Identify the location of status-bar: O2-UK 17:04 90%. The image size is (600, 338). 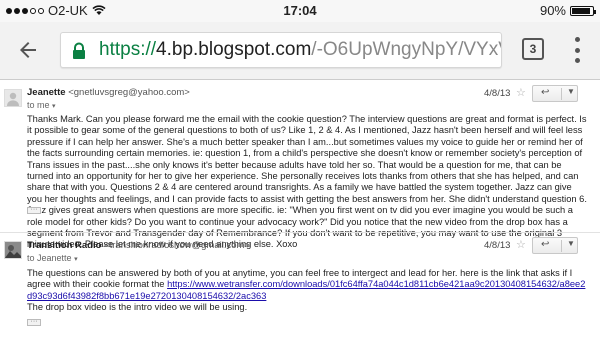
(300, 11).